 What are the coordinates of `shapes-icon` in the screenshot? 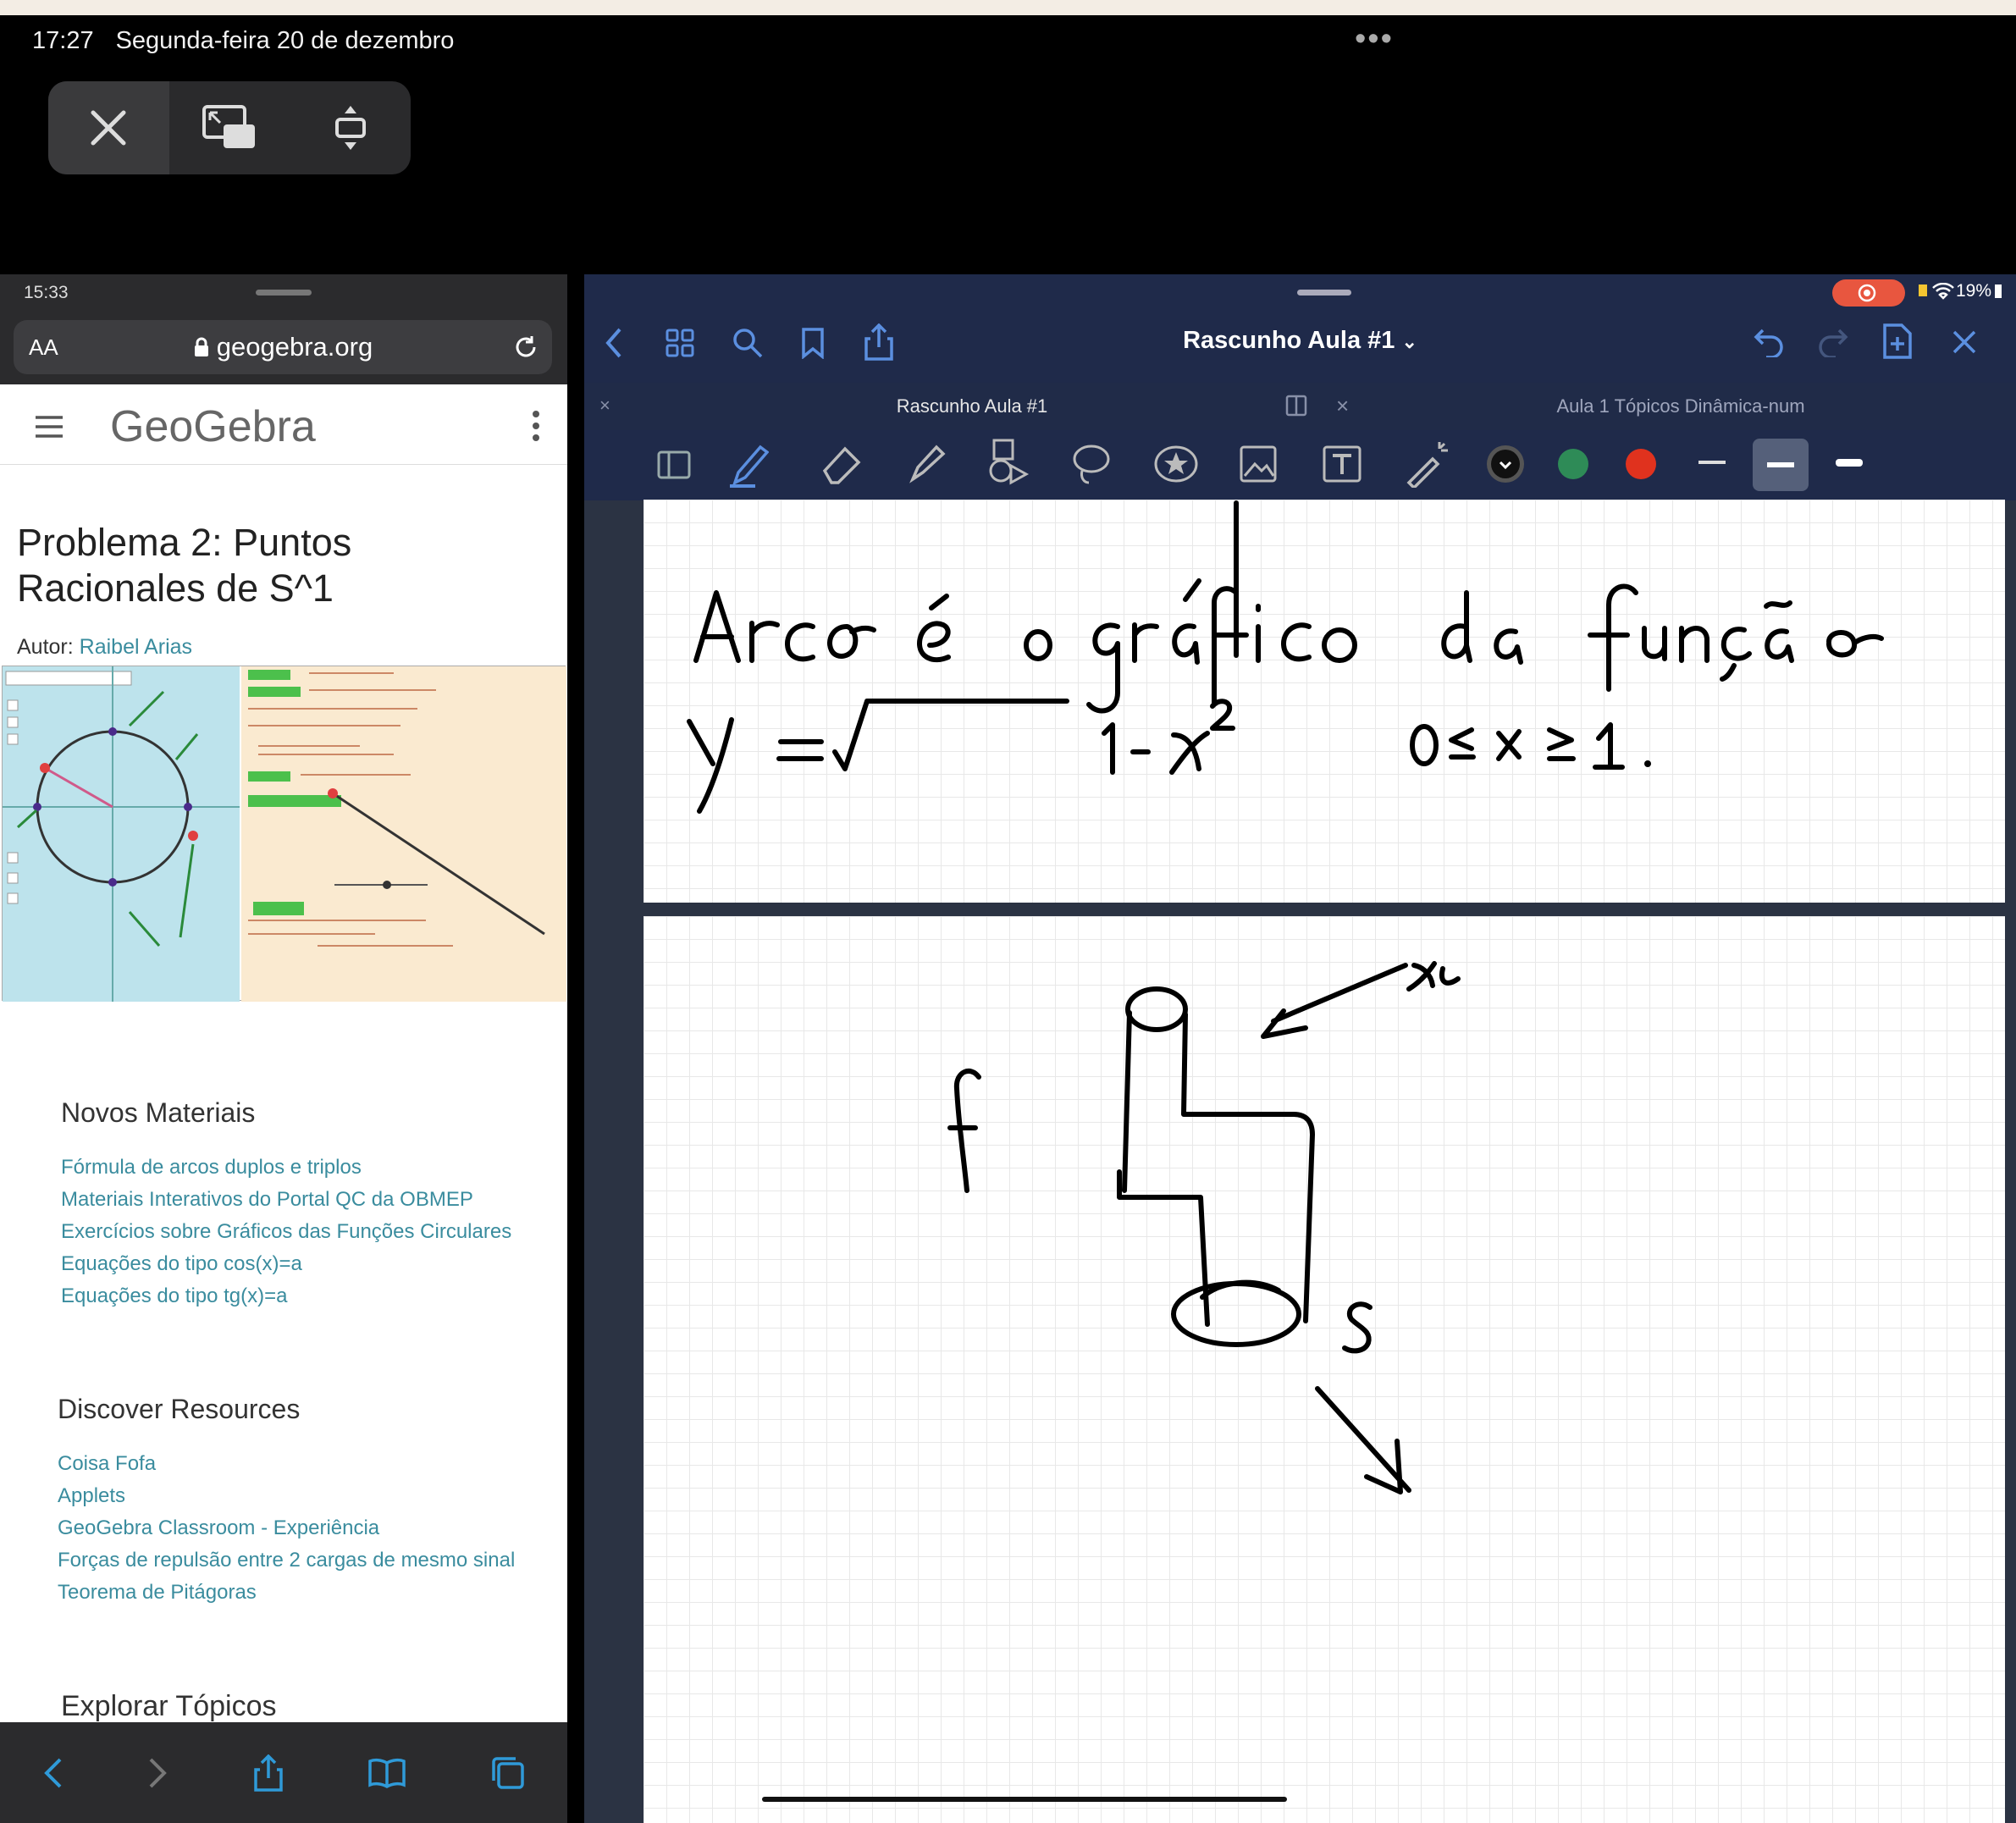 It's located at (1008, 463).